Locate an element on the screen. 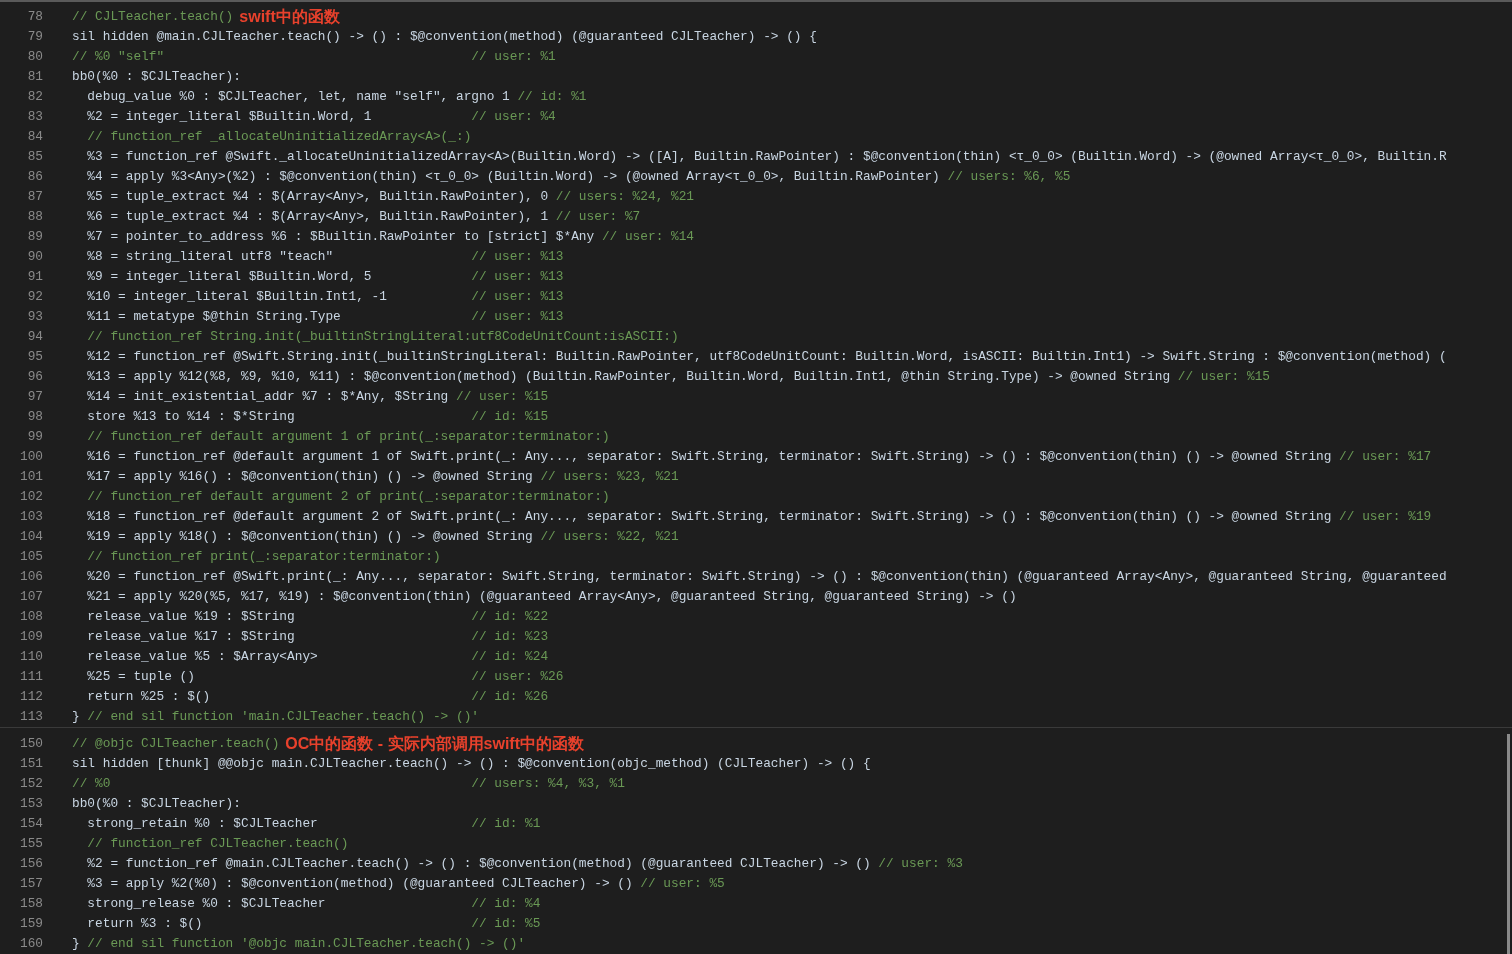  line-number: 91 is located at coordinates (34, 277).